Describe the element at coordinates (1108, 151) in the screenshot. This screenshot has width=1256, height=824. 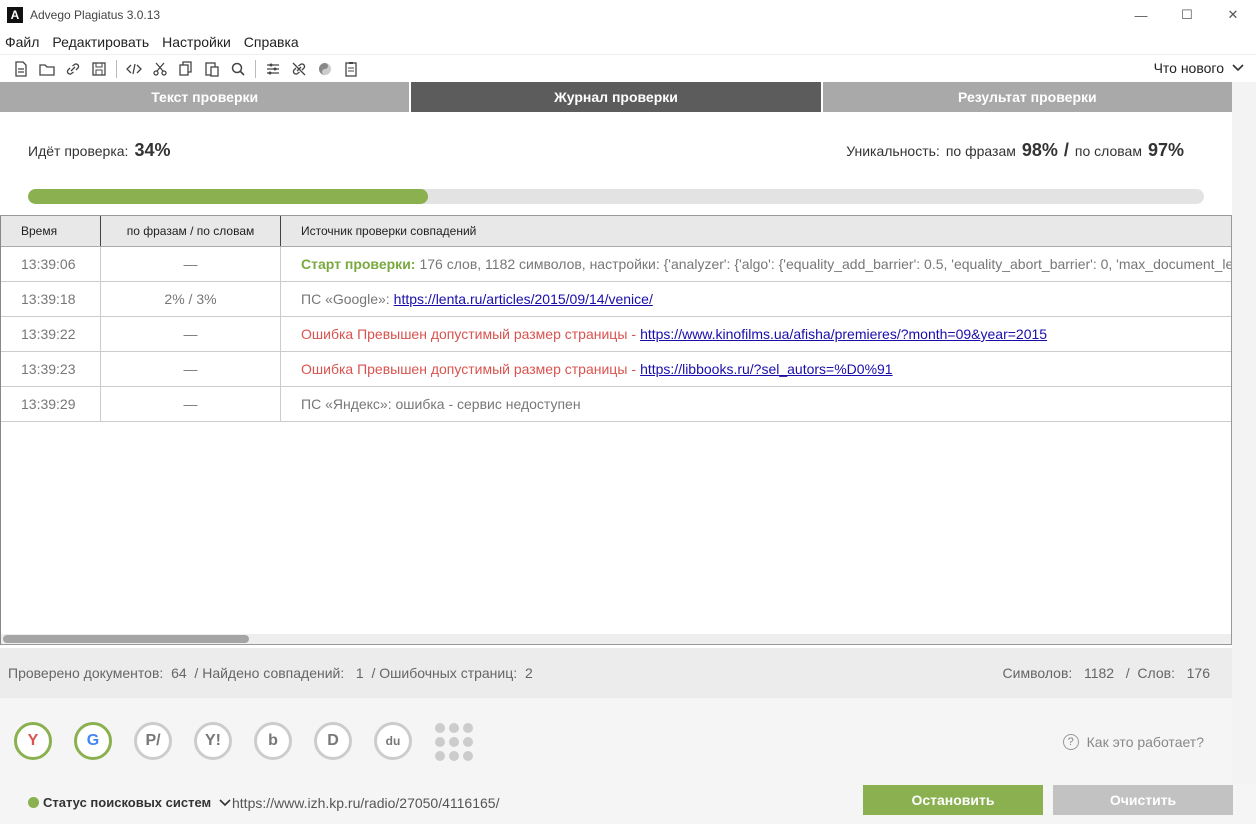
I see `by-words-label: по словам` at that location.